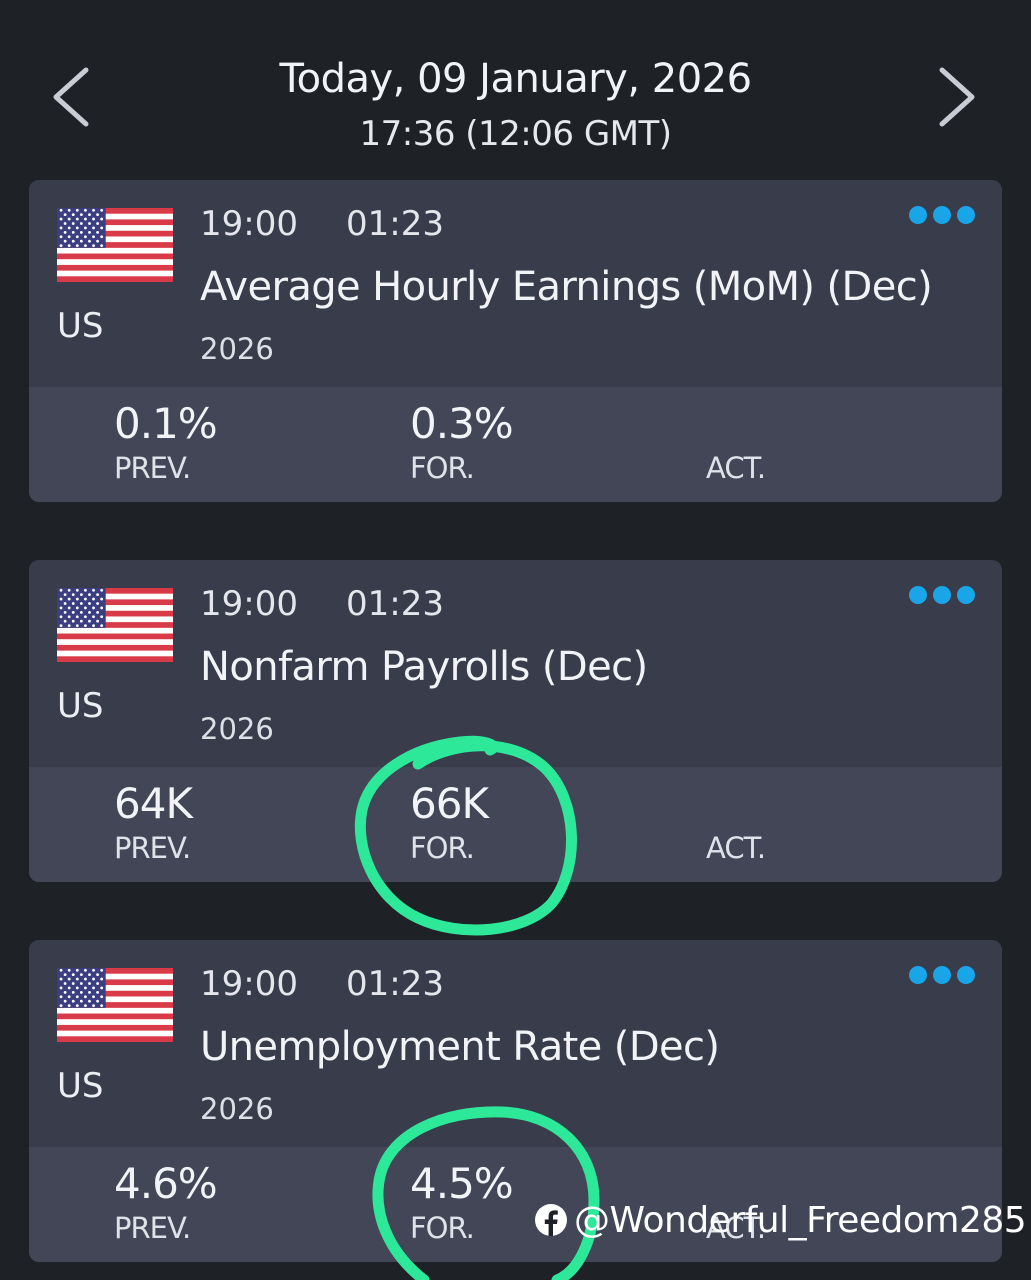 The image size is (1031, 1280). Describe the element at coordinates (153, 803) in the screenshot. I see `previous-value: 64K` at that location.